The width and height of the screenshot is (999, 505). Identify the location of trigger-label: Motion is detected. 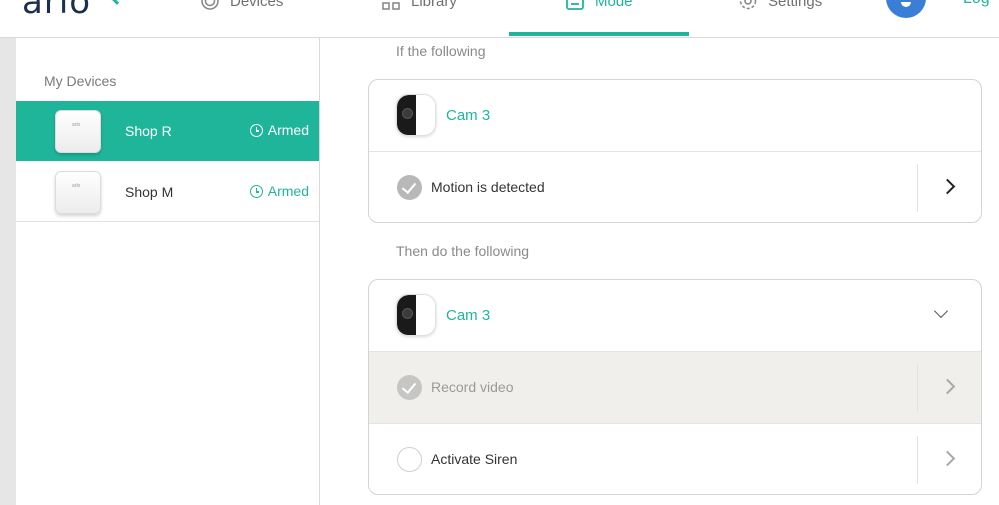
(488, 187).